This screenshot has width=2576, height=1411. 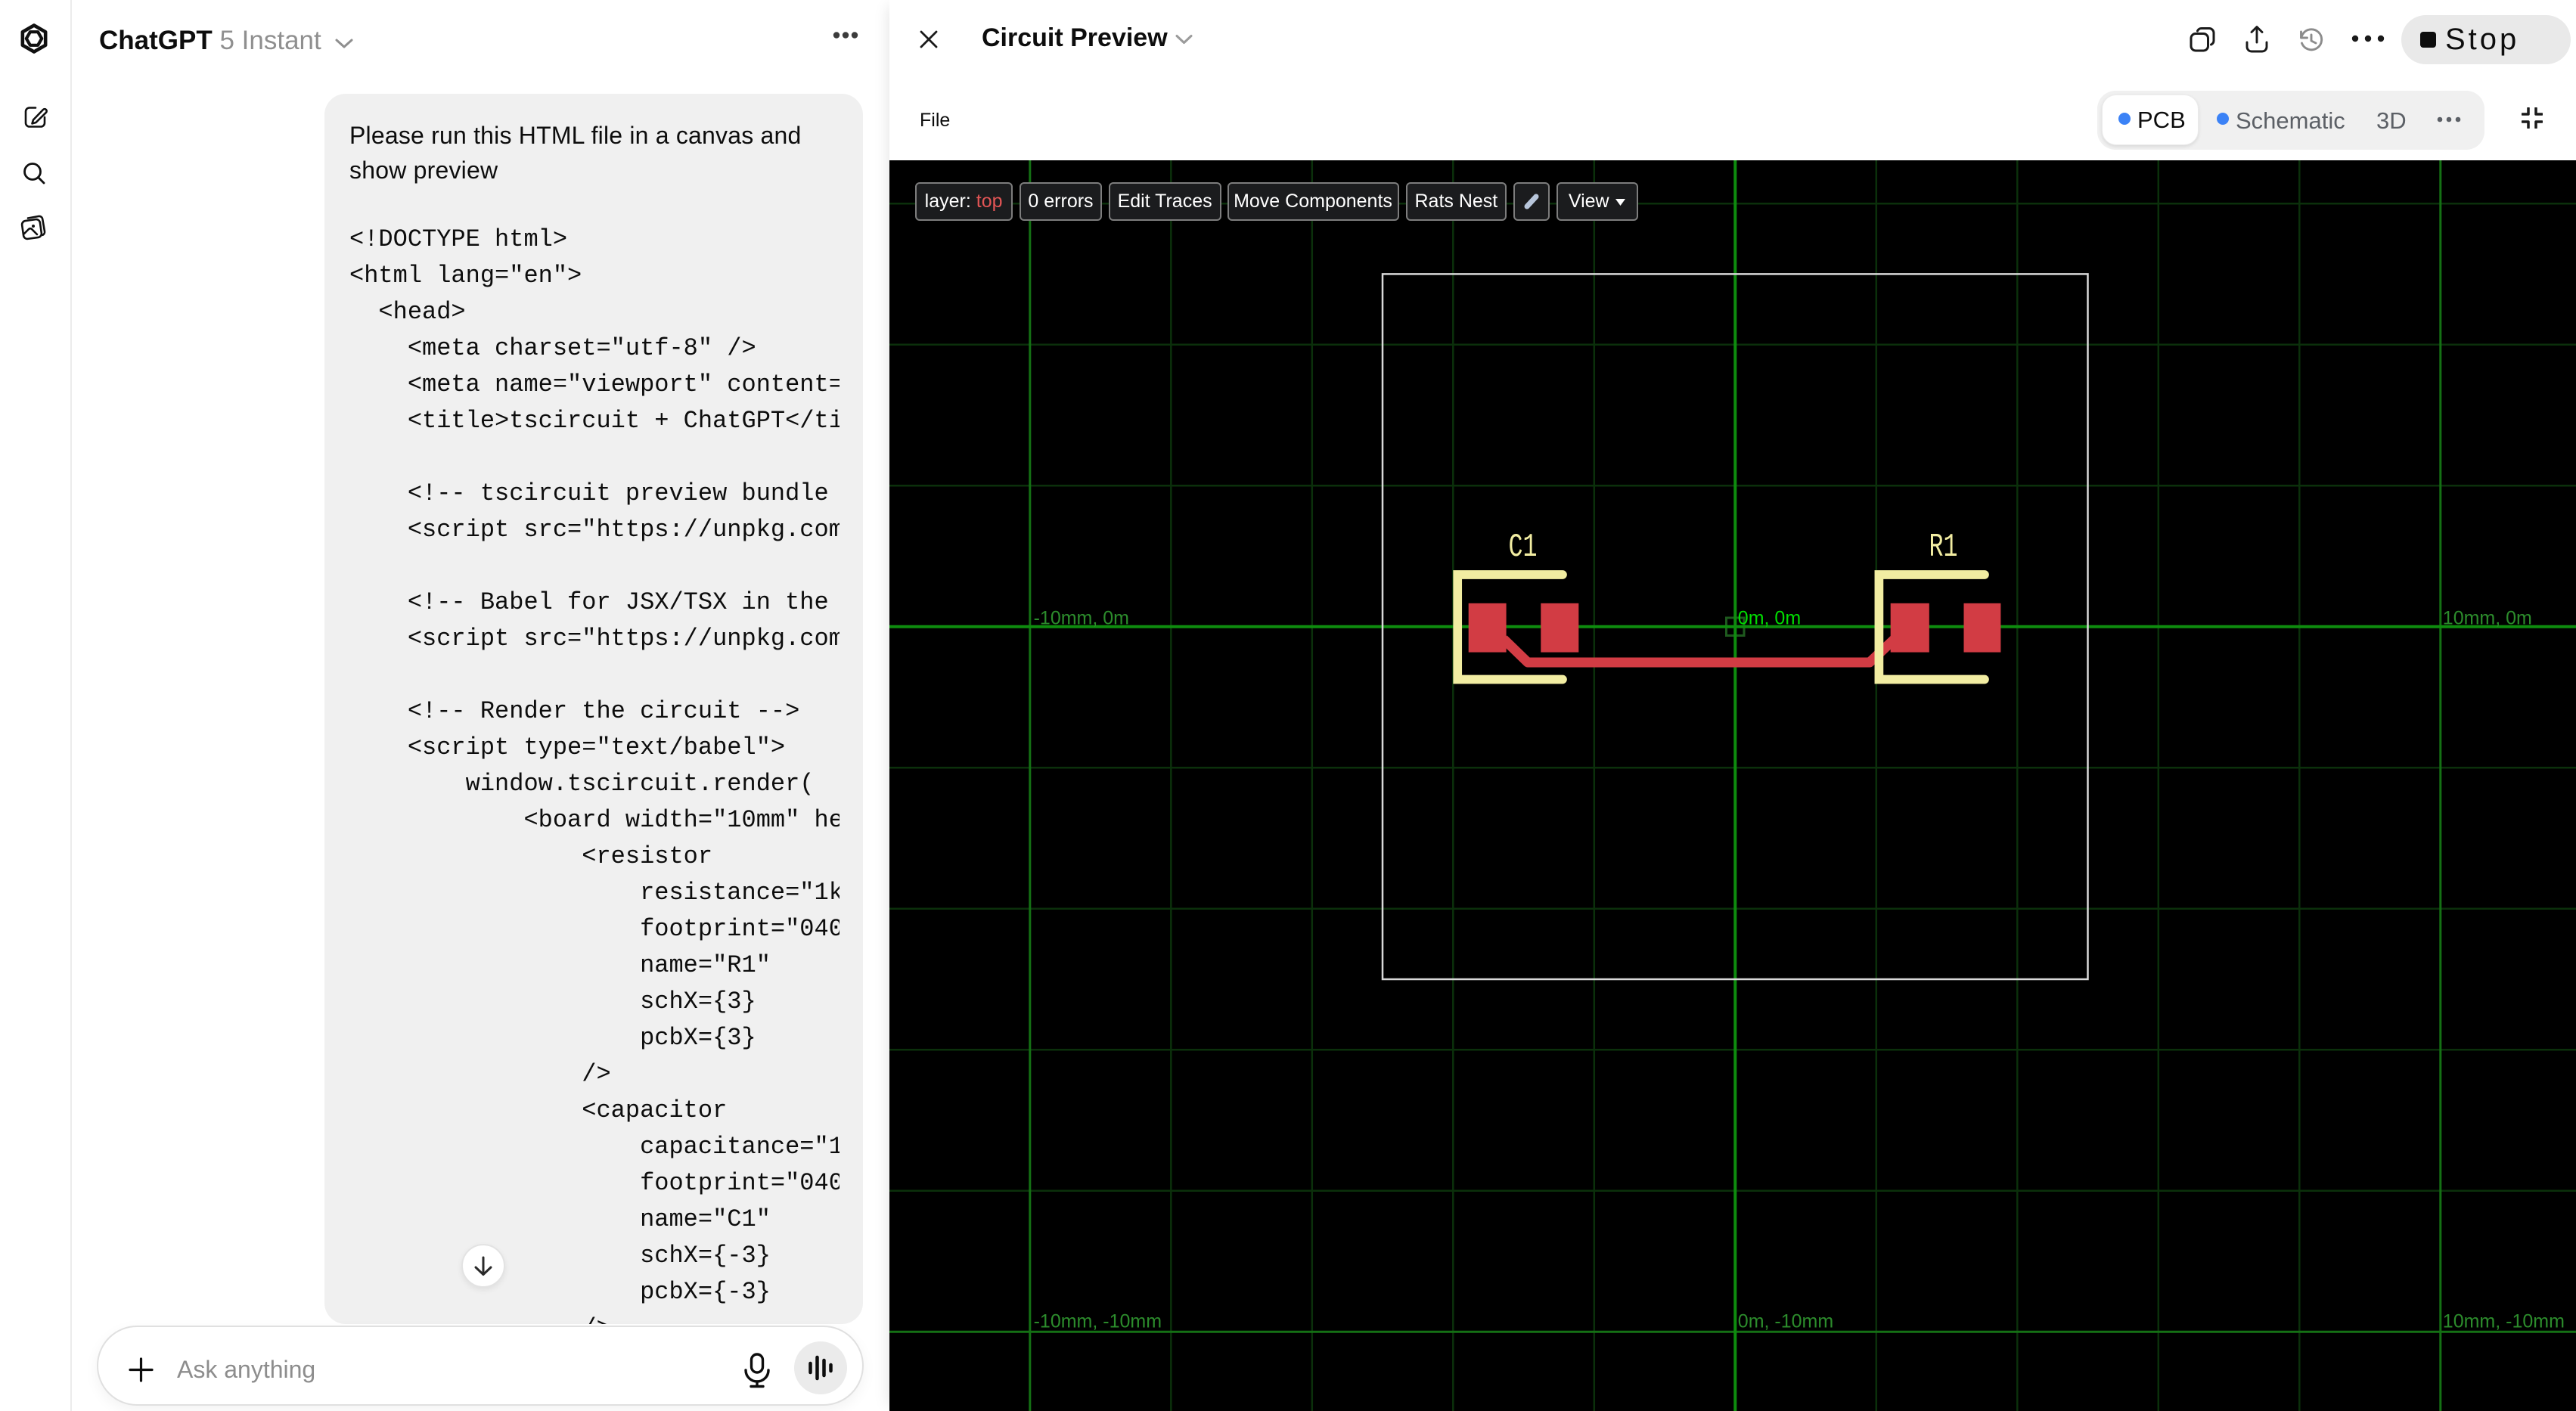 I want to click on svg-text: 10mm, 0m, so click(x=2487, y=618).